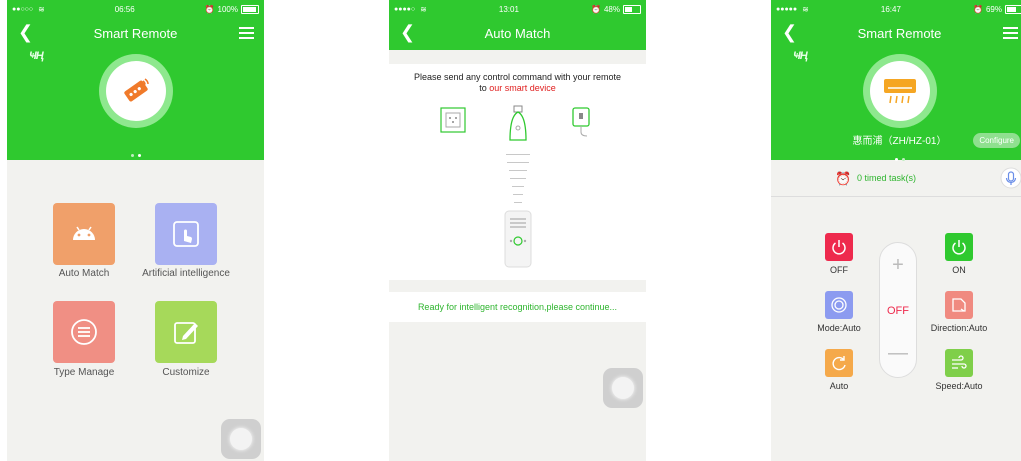 This screenshot has width=1021, height=461. What do you see at coordinates (959, 386) in the screenshot?
I see `speed-label: Speed:Auto` at bounding box center [959, 386].